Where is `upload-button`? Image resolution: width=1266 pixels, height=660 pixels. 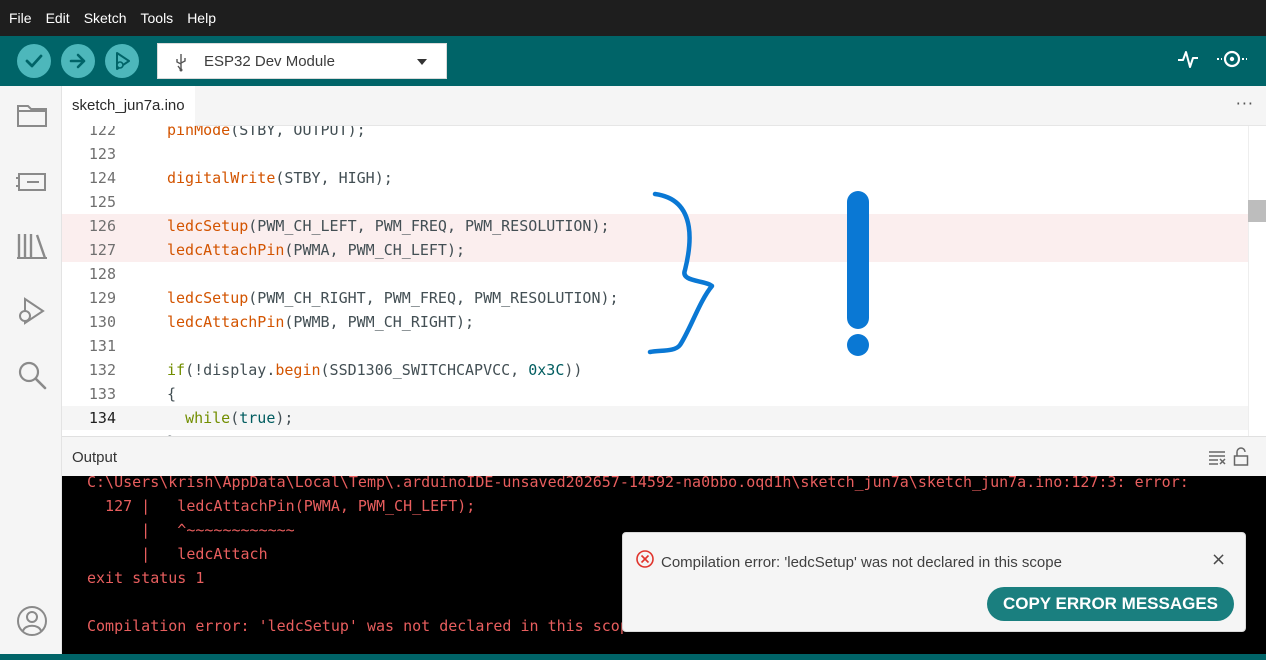
upload-button is located at coordinates (78, 61).